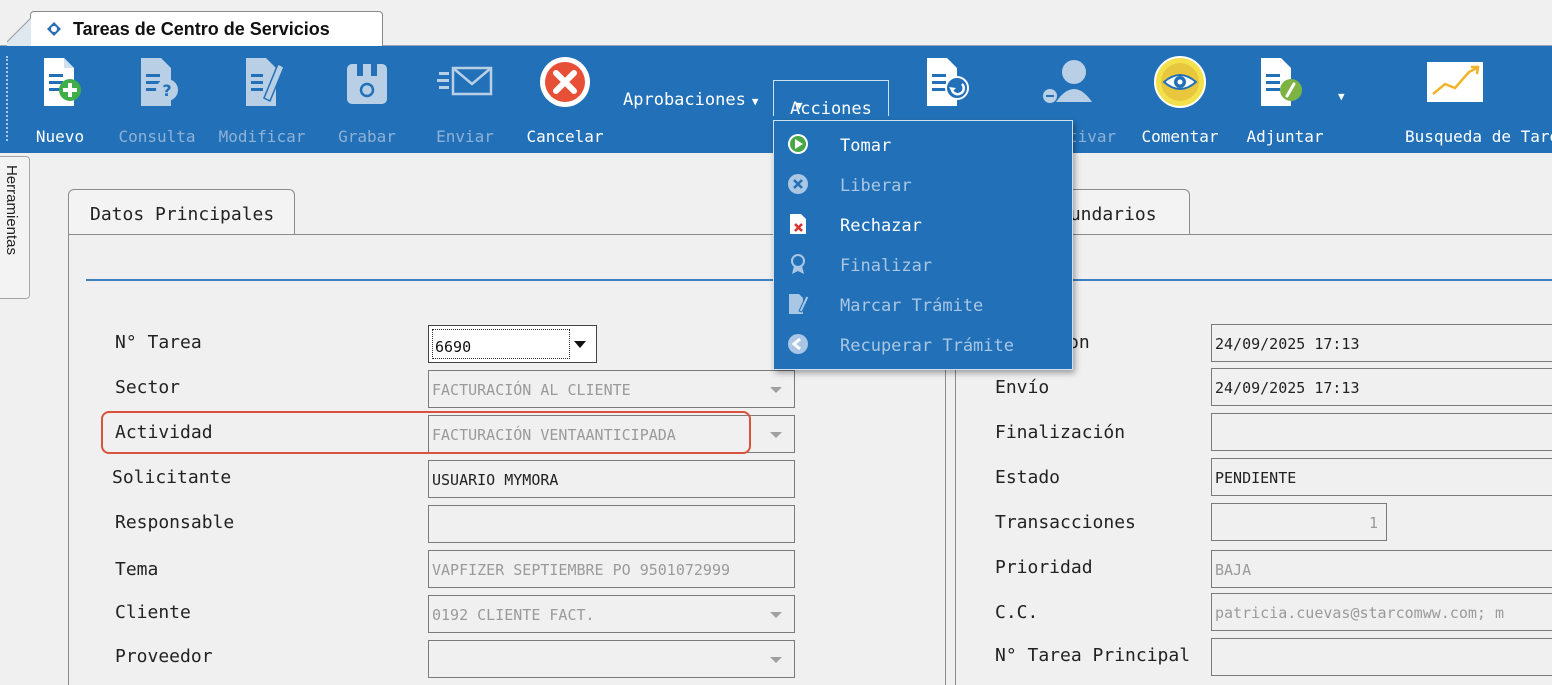 This screenshot has height=685, width=1552. Describe the element at coordinates (886, 266) in the screenshot. I see `menu-item-finalizar-label: Finalizar` at that location.